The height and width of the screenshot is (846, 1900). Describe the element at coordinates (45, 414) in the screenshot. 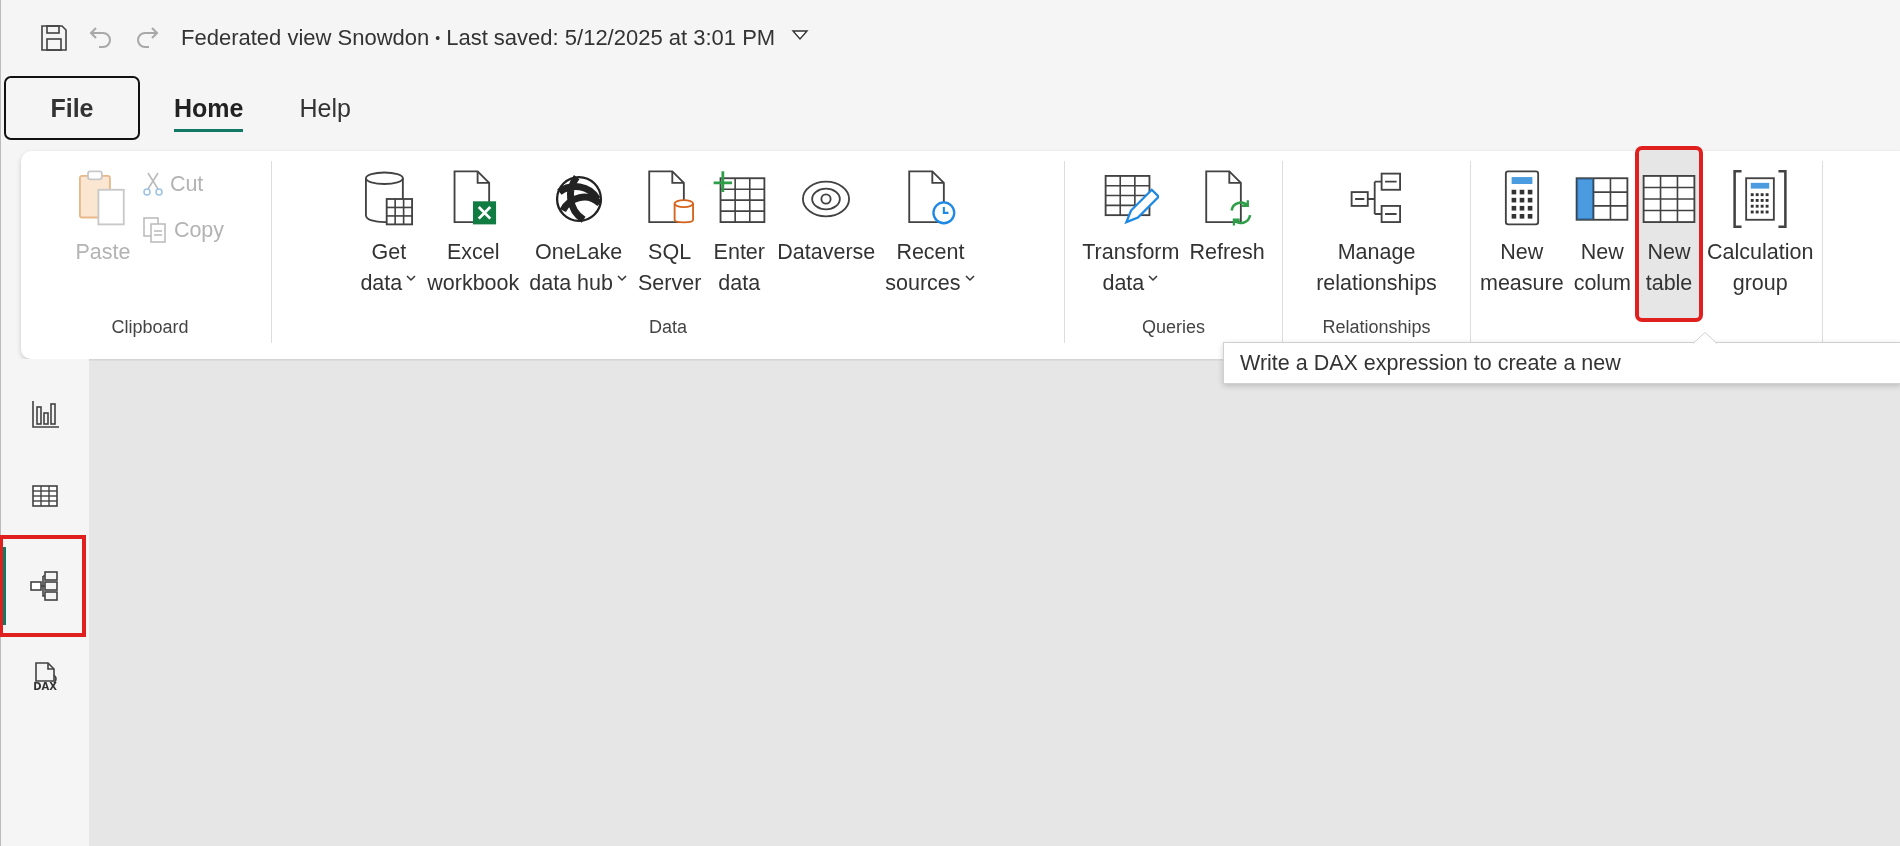

I see `bar-chart-icon` at that location.